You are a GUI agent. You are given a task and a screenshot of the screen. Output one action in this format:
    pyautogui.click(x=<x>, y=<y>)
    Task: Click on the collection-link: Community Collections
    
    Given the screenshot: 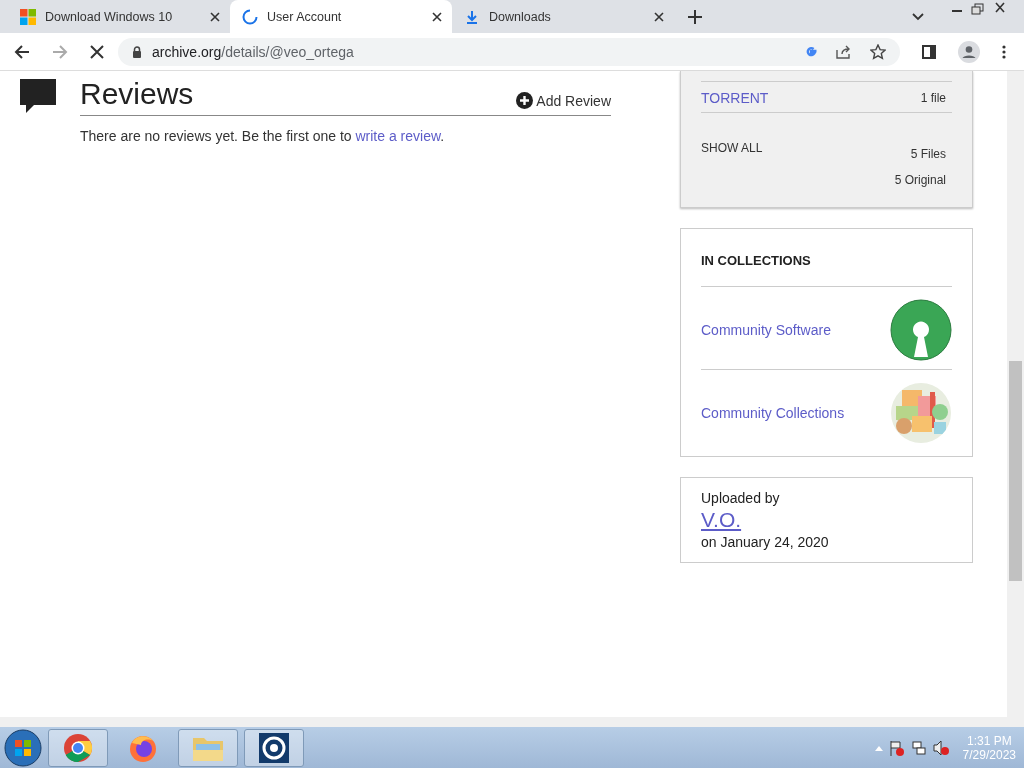 What is the action you would take?
    pyautogui.click(x=773, y=413)
    